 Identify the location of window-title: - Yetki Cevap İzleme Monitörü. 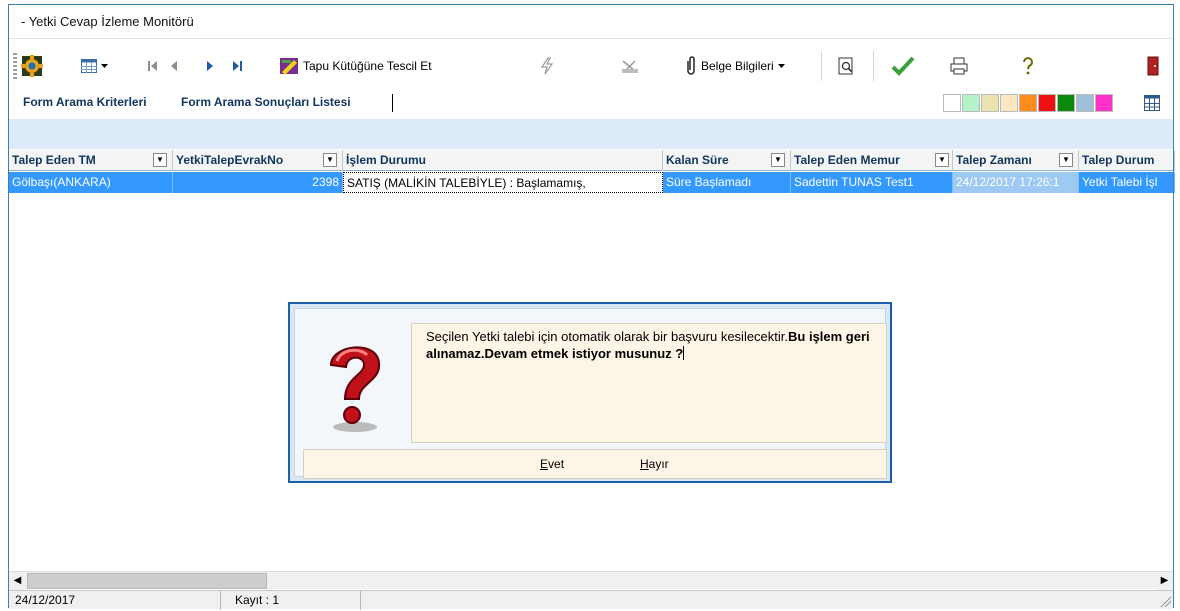
(107, 21).